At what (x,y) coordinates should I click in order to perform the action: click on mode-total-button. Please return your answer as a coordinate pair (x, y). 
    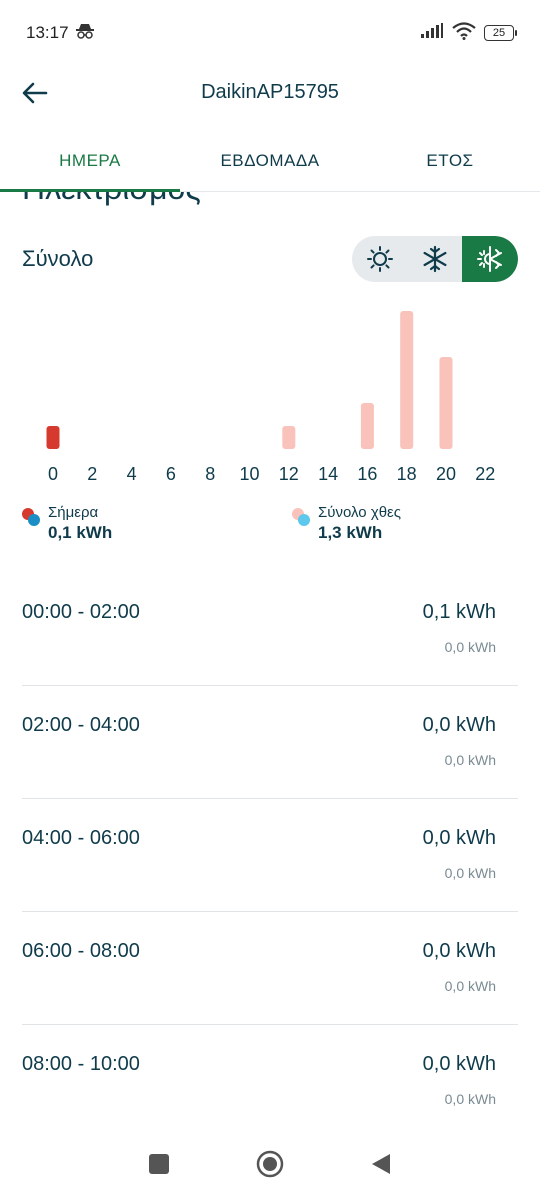
    Looking at the image, I should click on (490, 259).